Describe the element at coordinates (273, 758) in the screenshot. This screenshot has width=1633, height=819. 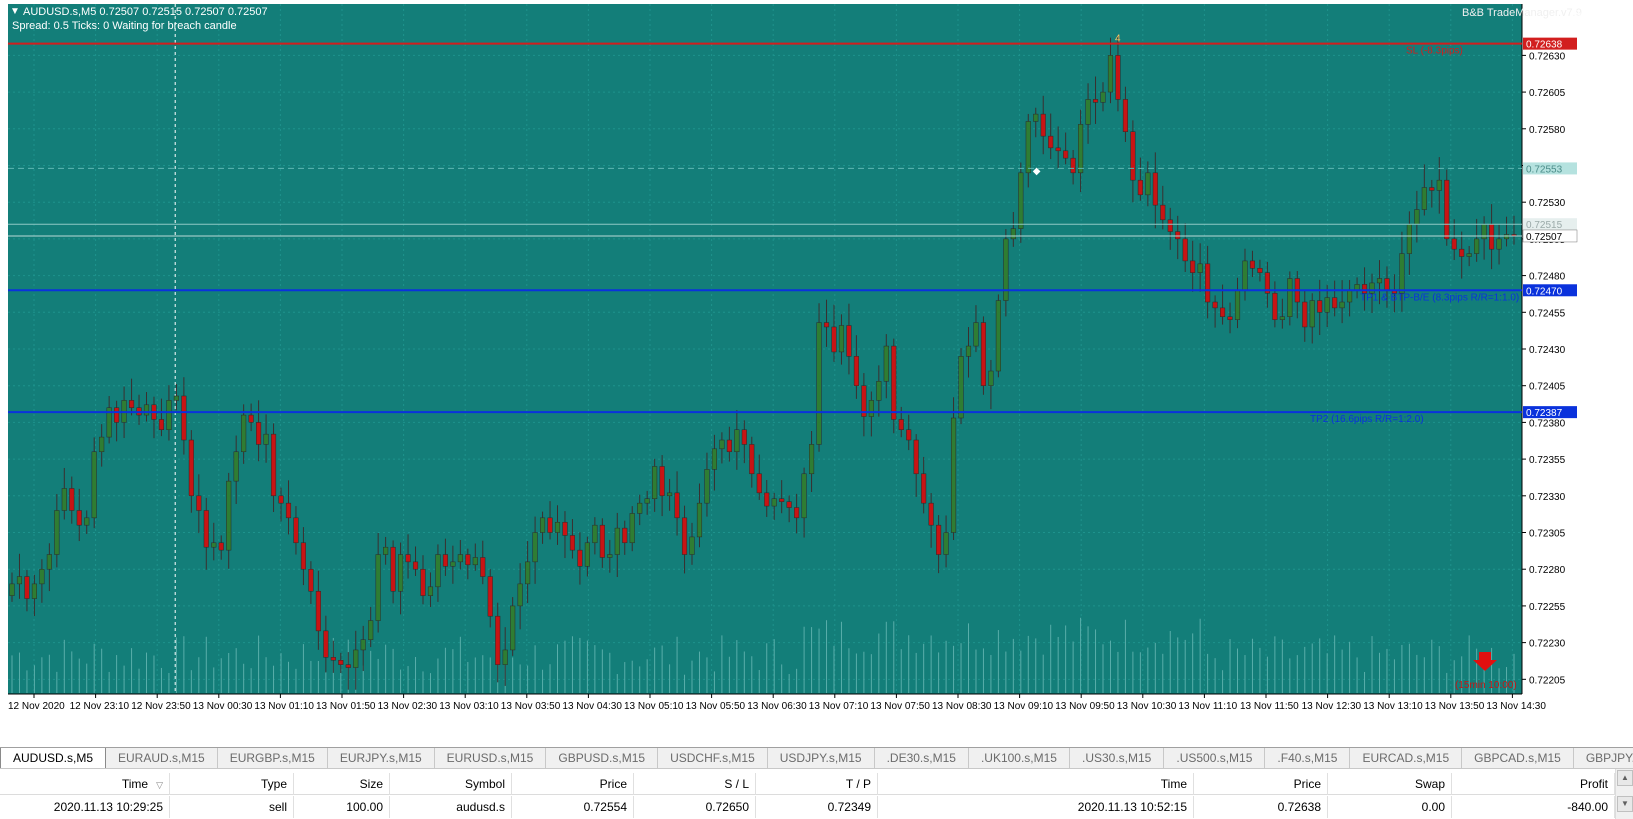
I see `symbol-tab: EURGBP.s,M15` at that location.